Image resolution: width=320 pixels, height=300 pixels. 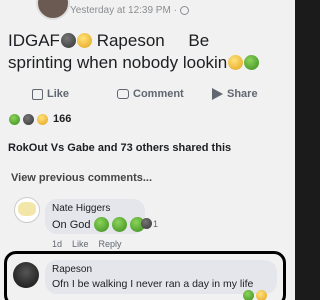 I want to click on post-text-idgaf: IDGAF, so click(x=34, y=40).